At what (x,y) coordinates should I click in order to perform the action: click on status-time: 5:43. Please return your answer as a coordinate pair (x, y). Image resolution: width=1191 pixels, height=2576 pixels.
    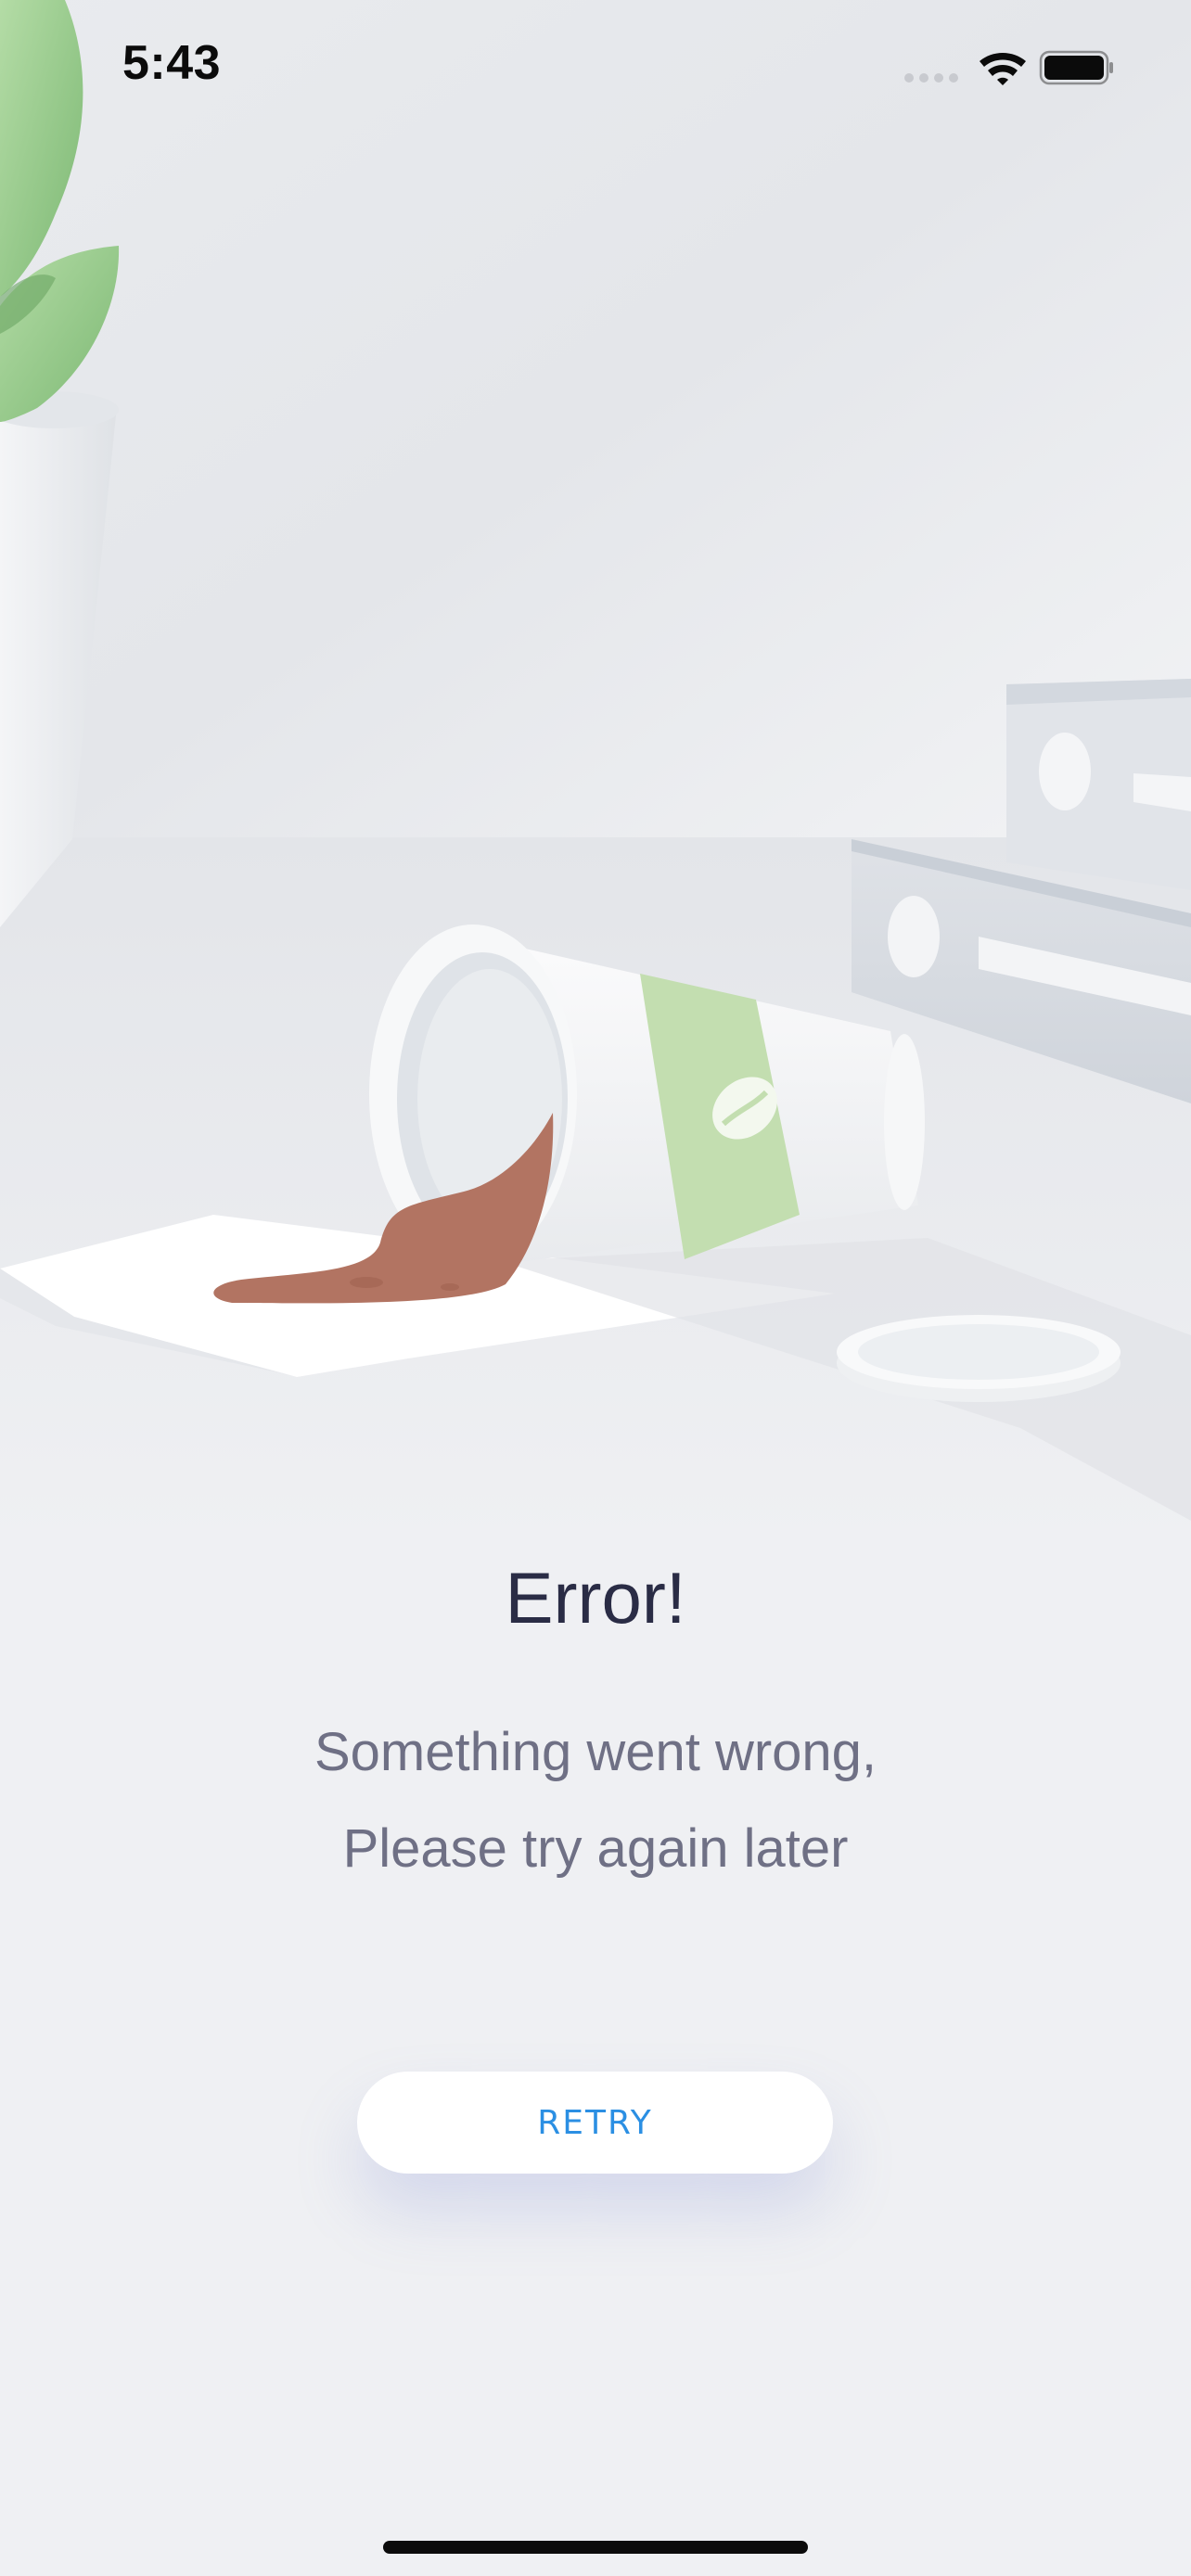
    Looking at the image, I should click on (172, 63).